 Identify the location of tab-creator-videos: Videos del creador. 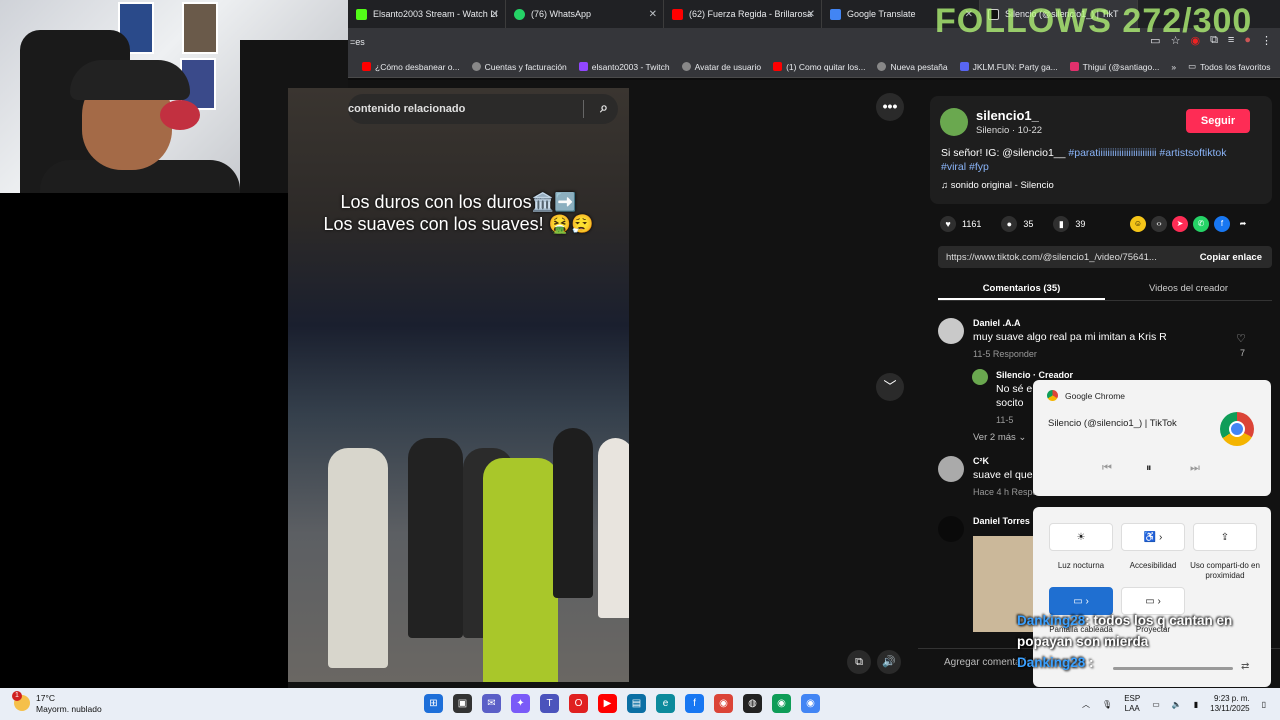
(1188, 289).